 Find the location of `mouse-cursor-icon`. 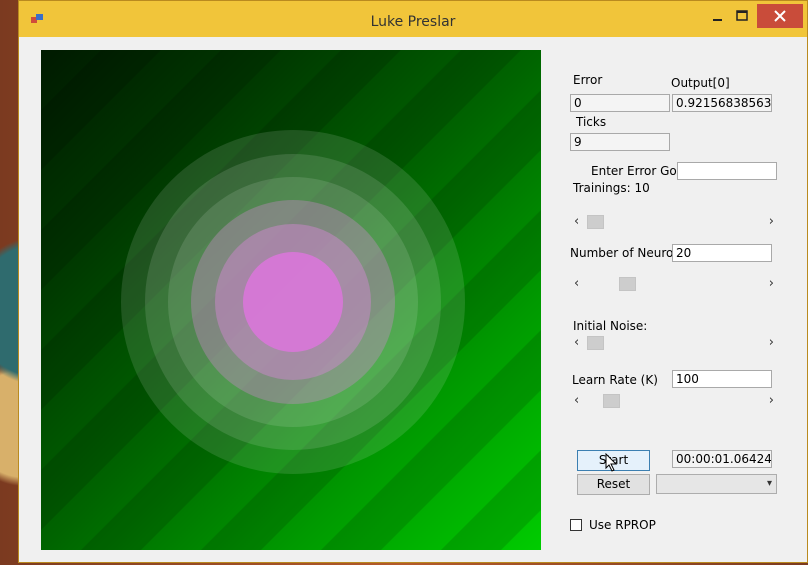

mouse-cursor-icon is located at coordinates (611, 462).